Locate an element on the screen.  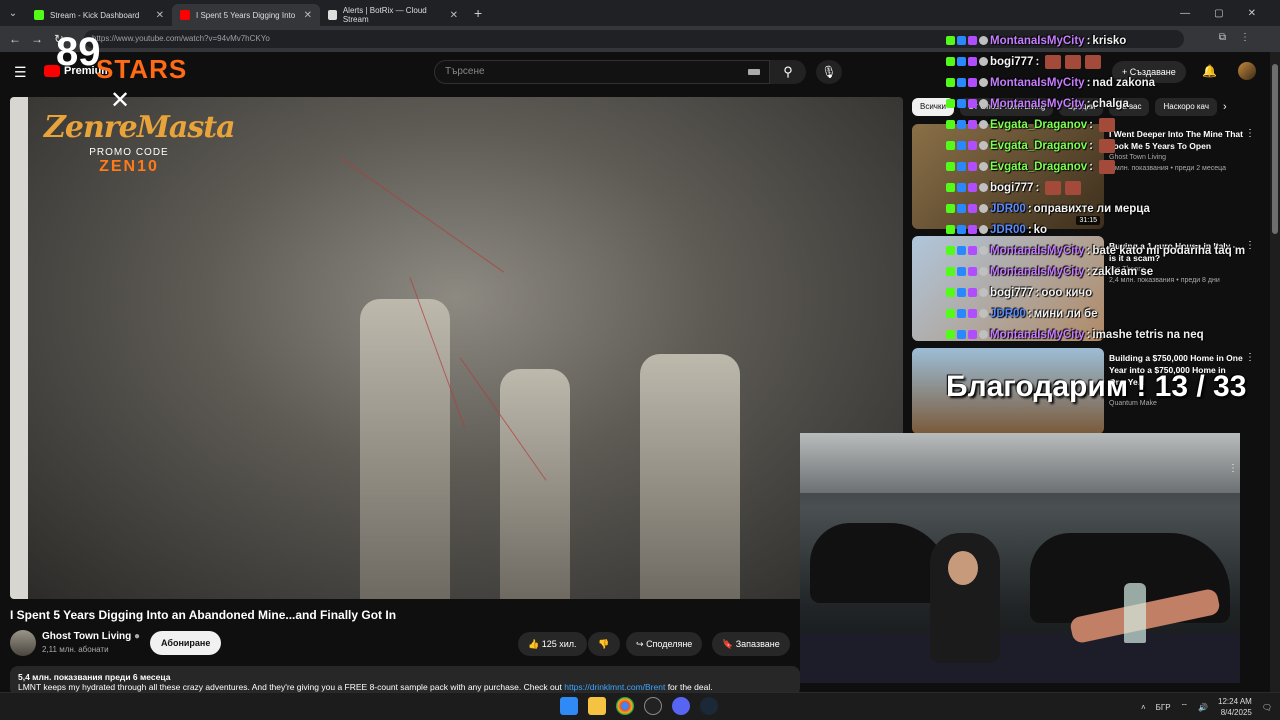
stream-chat-overlay: MontanaIsMyCity : krisko bogi777 is located at coordinates (1113, 187).